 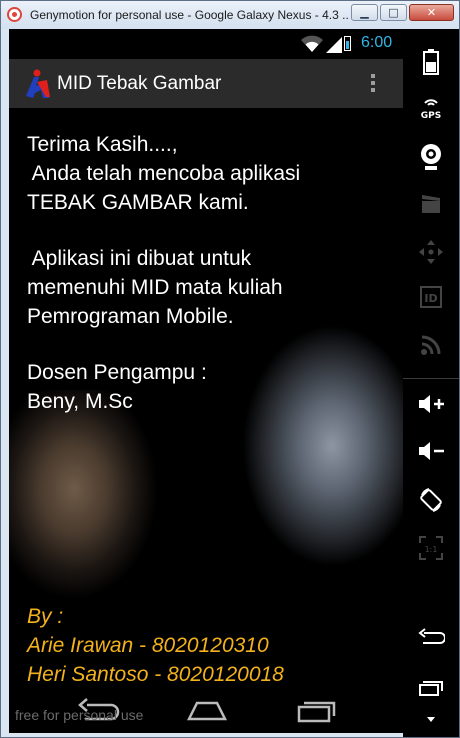 What do you see at coordinates (431, 62) in the screenshot?
I see `battery-widget-icon` at bounding box center [431, 62].